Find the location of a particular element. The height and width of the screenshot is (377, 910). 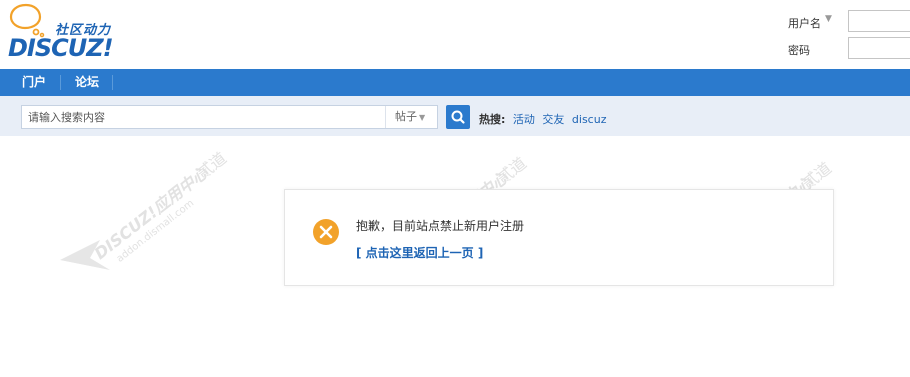

search-bar: 帖子▼ 热搜: 活动 交友 discuz is located at coordinates (455, 116).